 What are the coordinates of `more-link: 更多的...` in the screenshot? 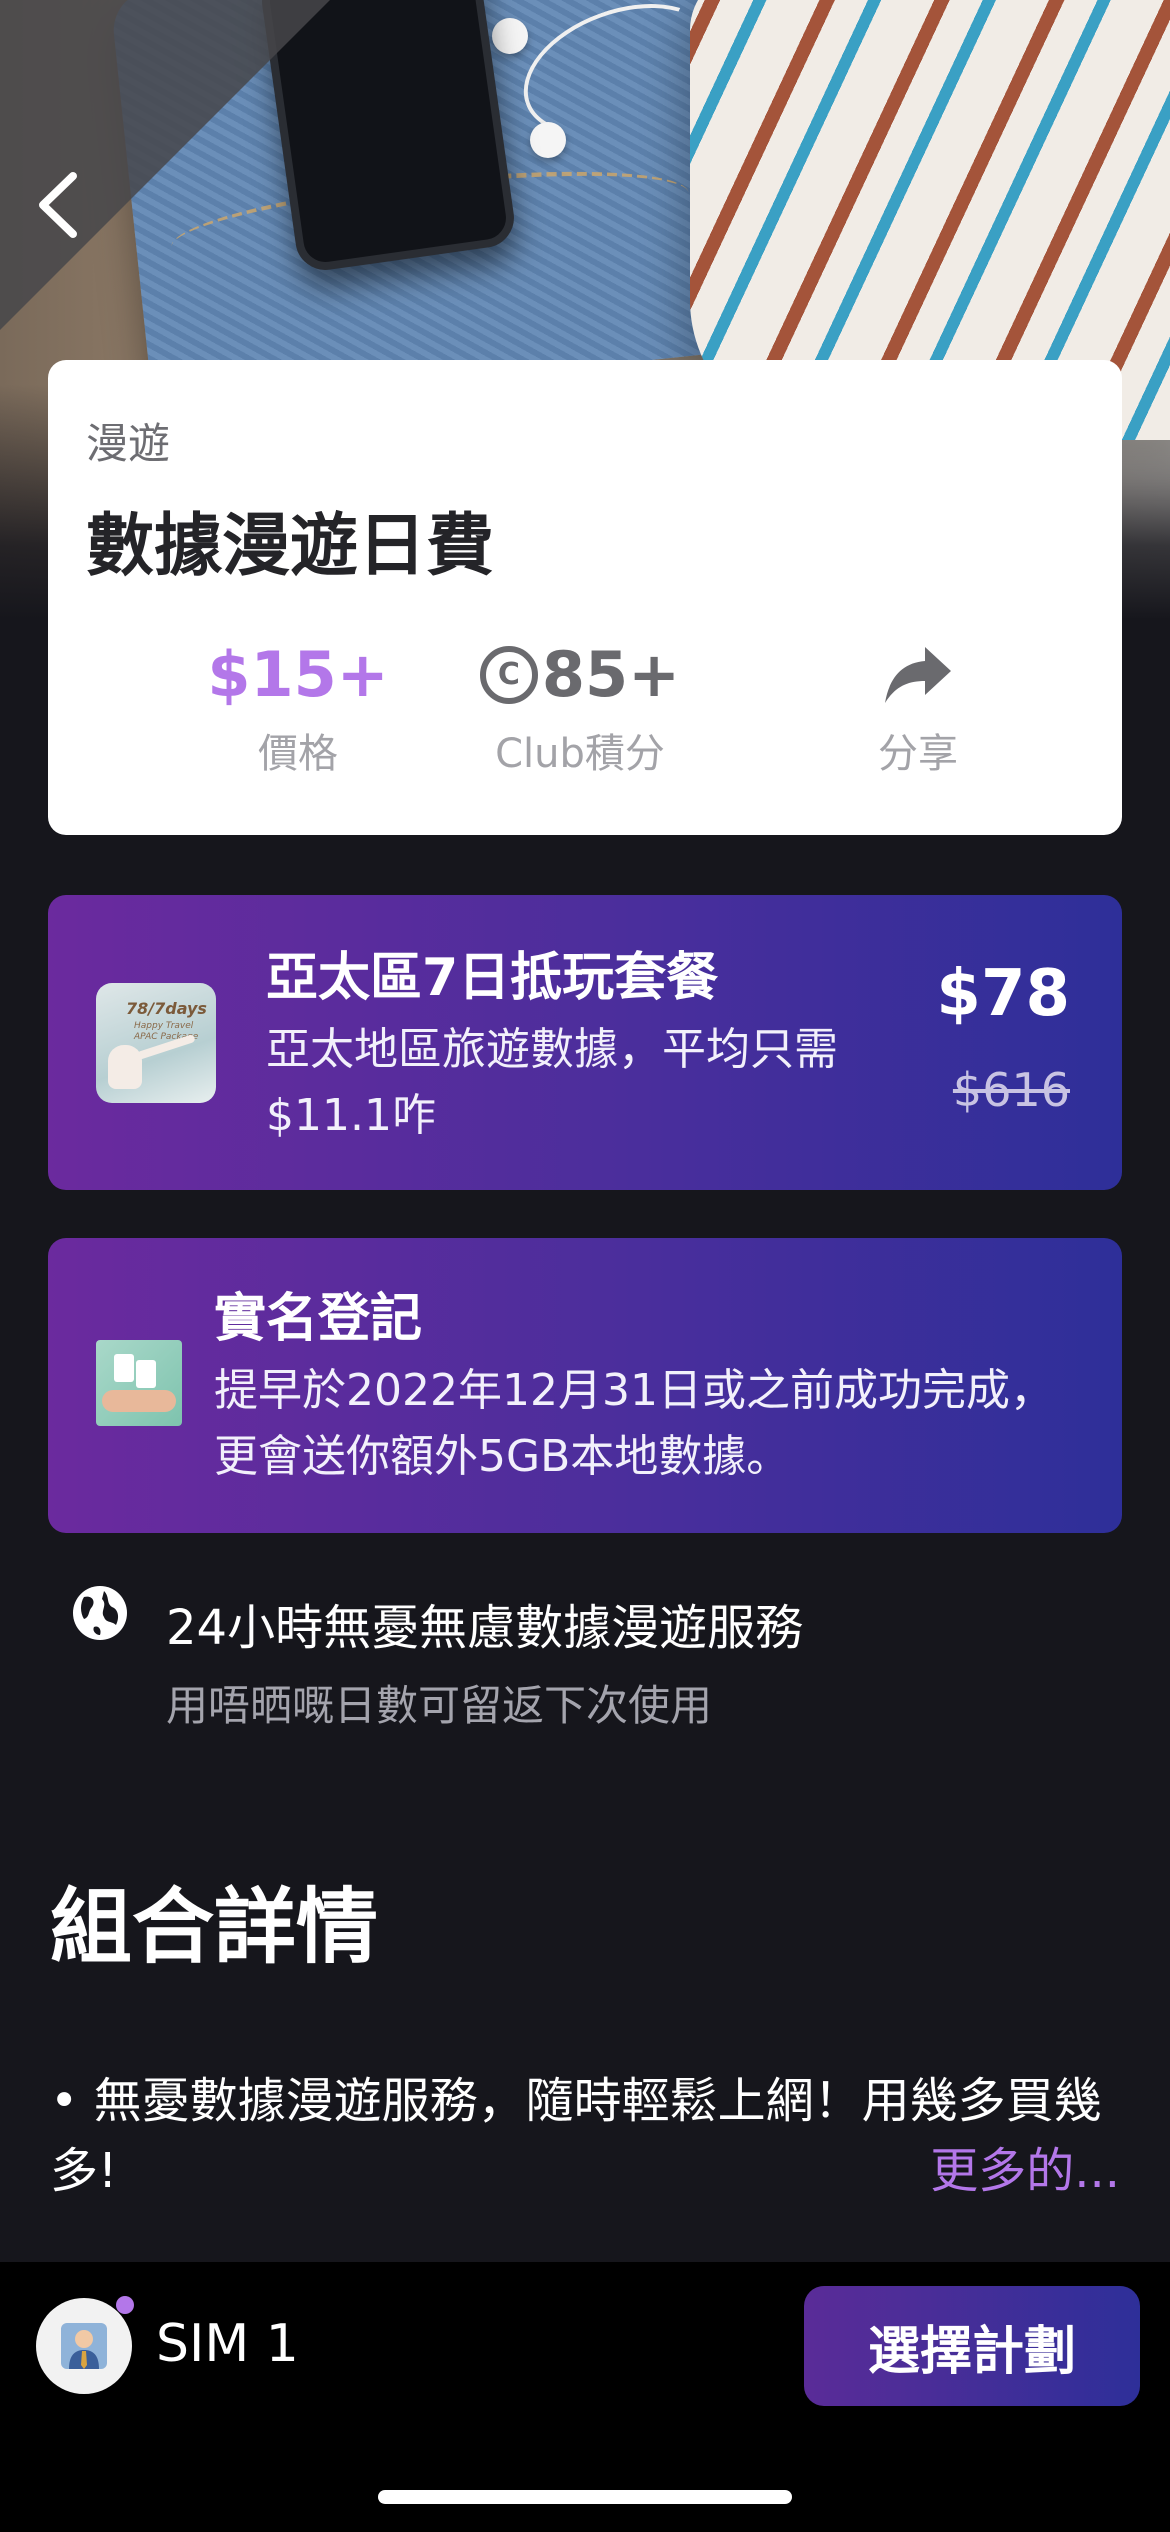 It's located at (1025, 2171).